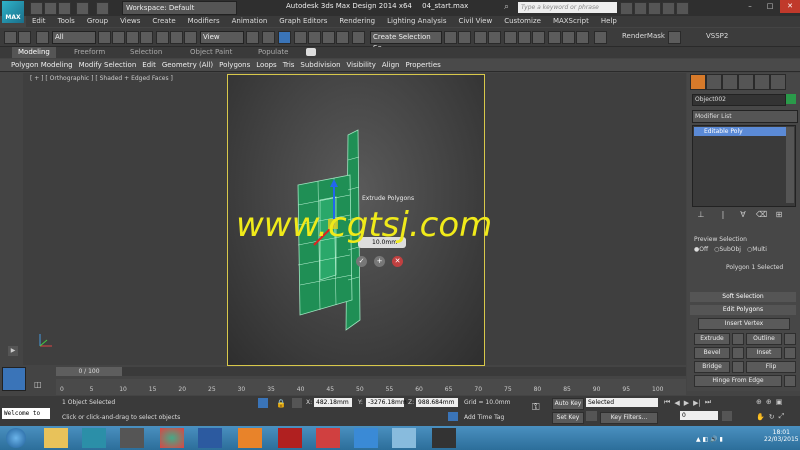  Describe the element at coordinates (746, 82) in the screenshot. I see `motion-tab-icon` at that location.